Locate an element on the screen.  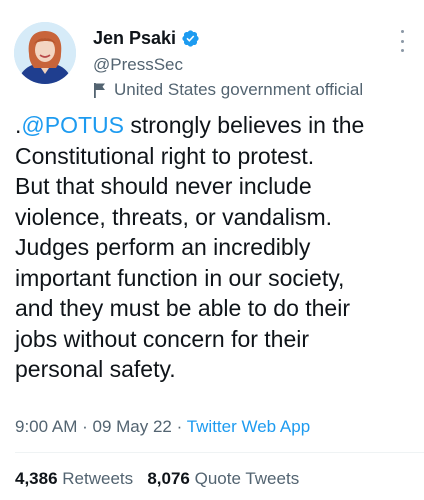
tweet-date: 09 May 22 is located at coordinates (131, 426).